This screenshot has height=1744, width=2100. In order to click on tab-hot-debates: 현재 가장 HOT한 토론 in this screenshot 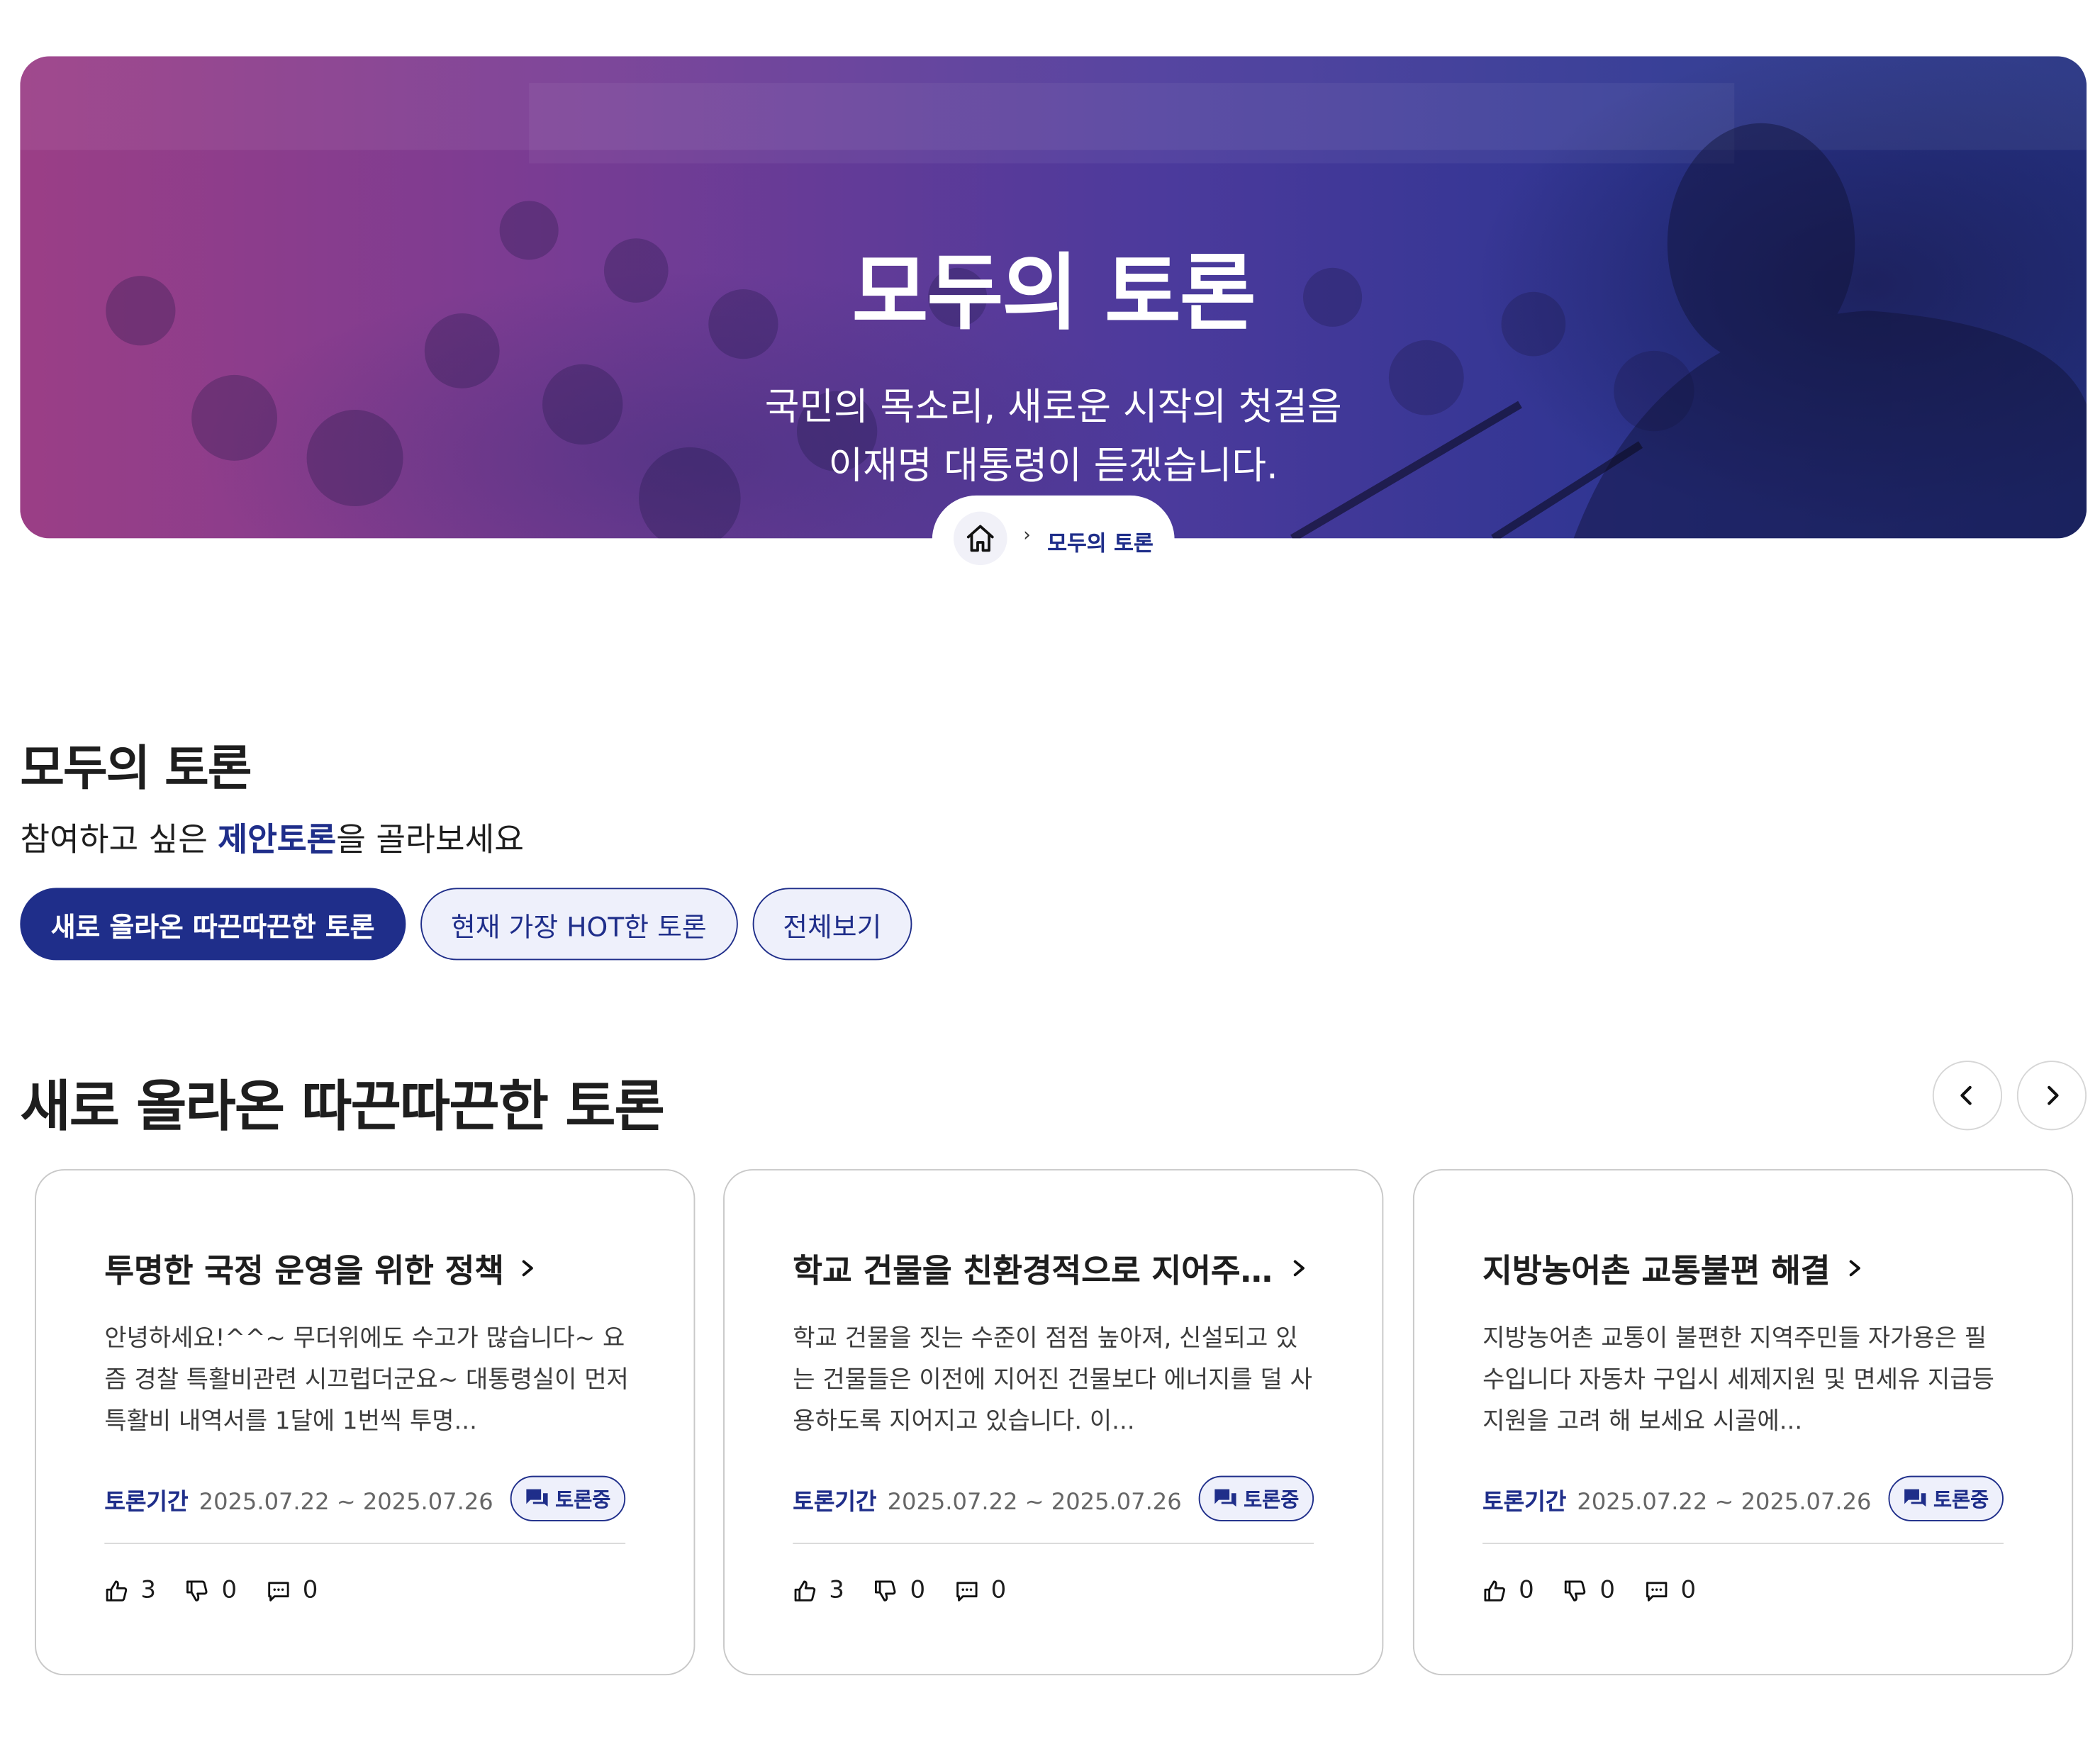, I will do `click(579, 925)`.